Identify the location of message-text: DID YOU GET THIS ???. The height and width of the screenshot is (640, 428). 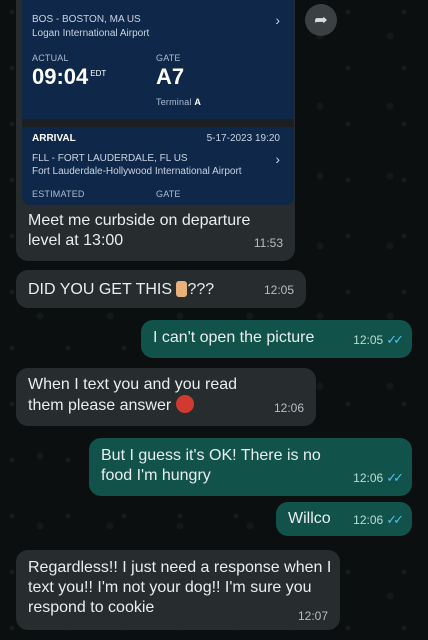
(121, 290).